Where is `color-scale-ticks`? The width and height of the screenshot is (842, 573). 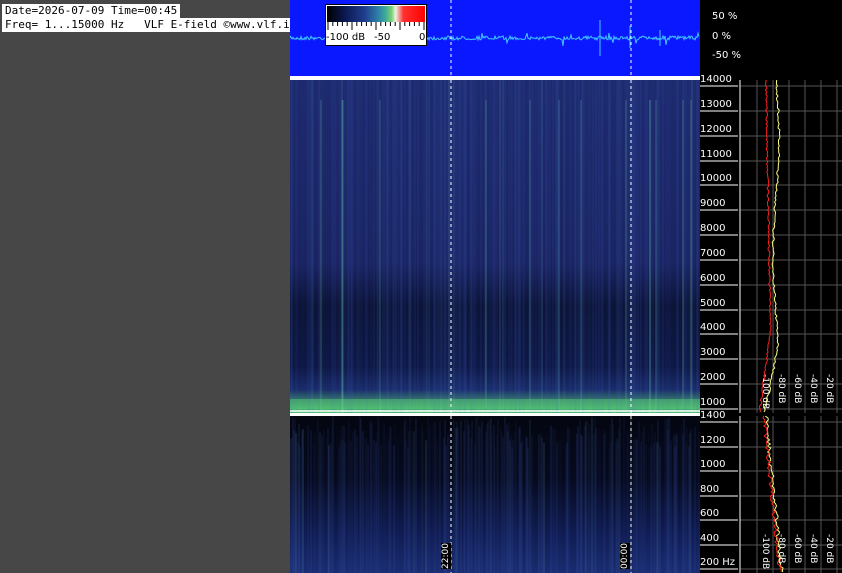 color-scale-ticks is located at coordinates (376, 26).